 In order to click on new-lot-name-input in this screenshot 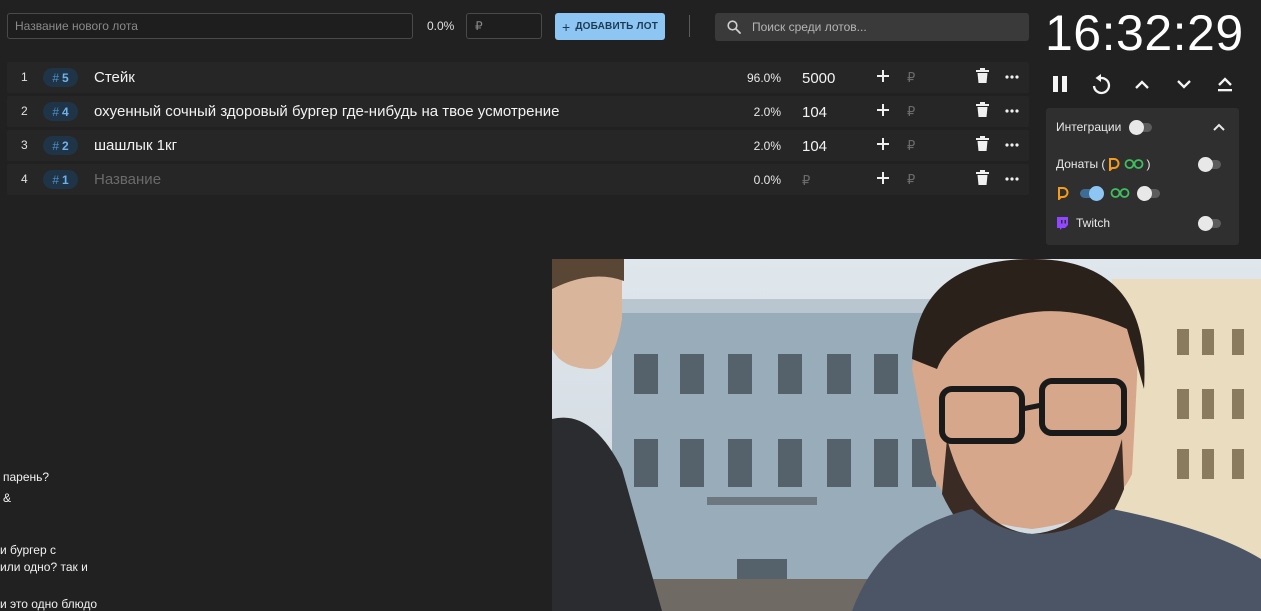, I will do `click(210, 26)`.